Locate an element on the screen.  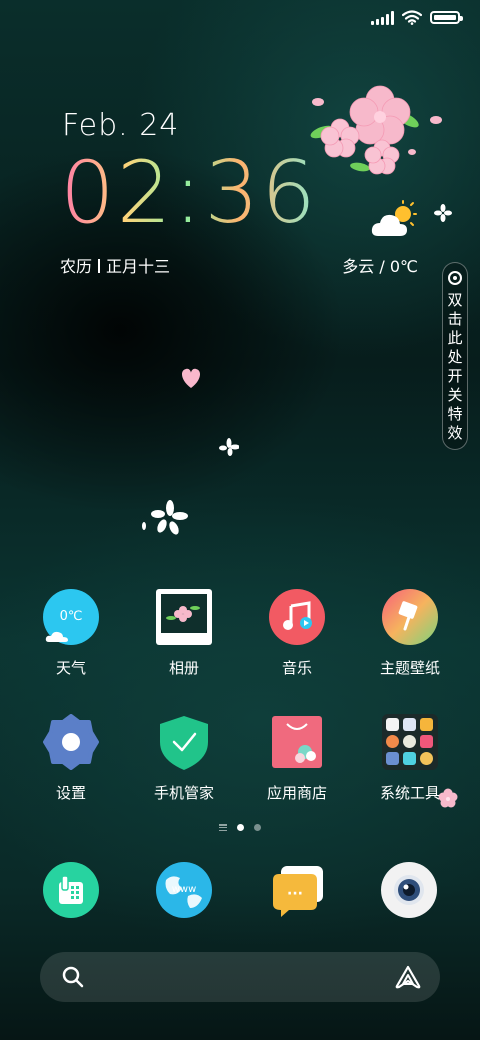
app-gallery: 相册 is located at coordinates (184, 633).